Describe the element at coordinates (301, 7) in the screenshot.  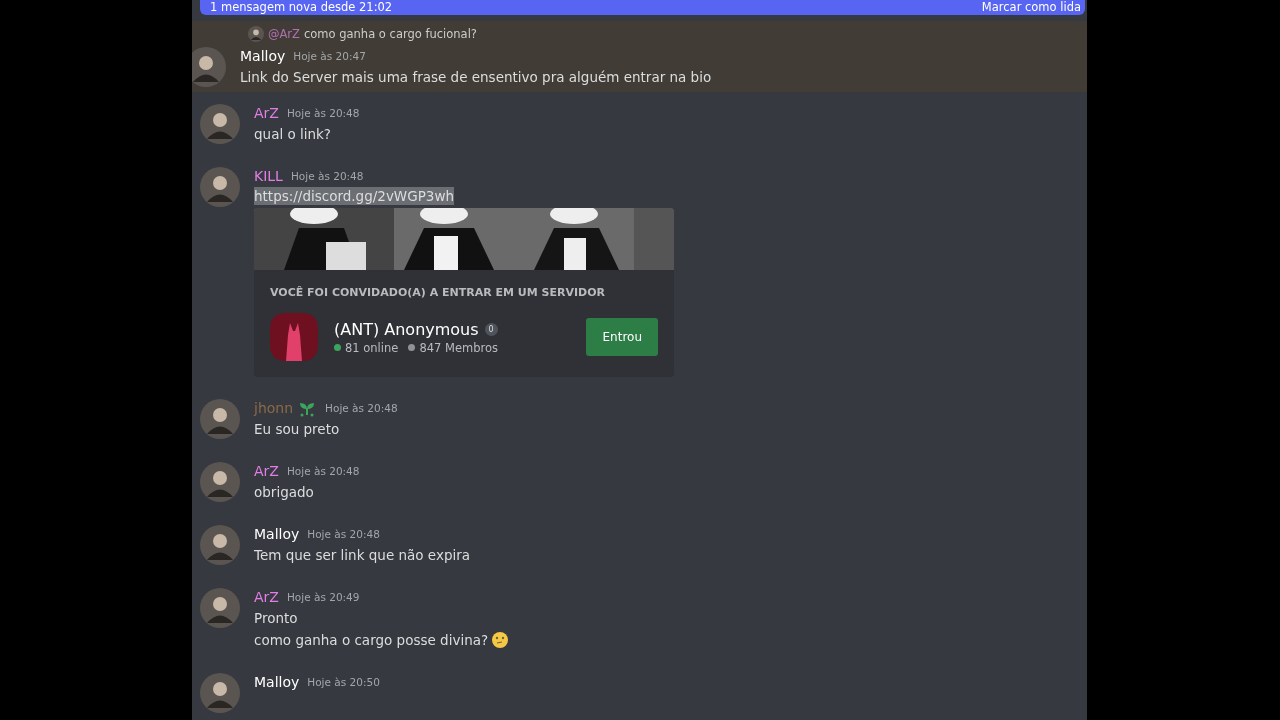
I see `new-messages-text: 1 mensagem nova desde 21:02` at that location.